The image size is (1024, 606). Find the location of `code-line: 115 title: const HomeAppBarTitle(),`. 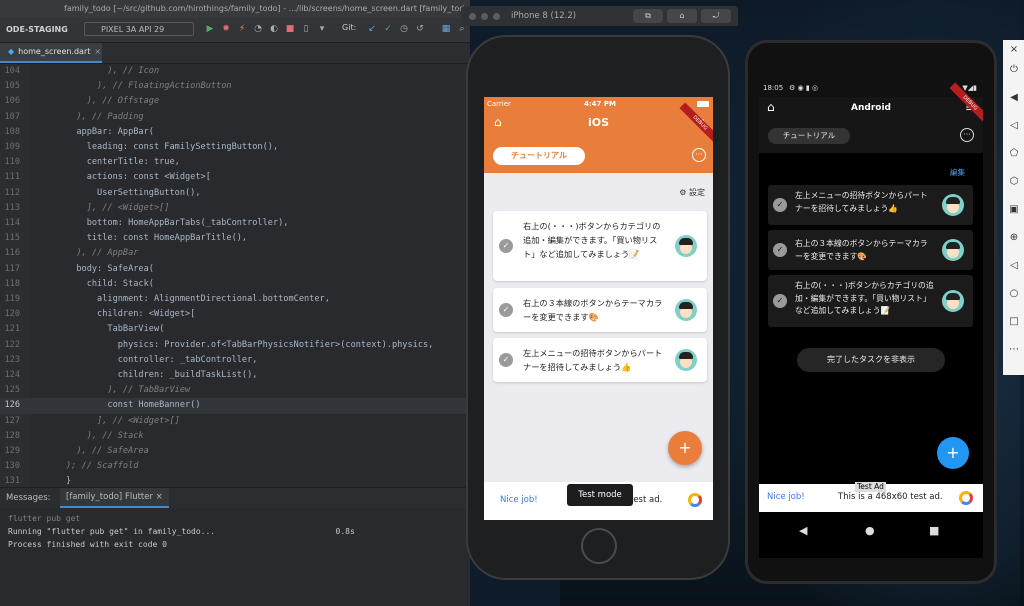

code-line: 115 title: const HomeAppBarTitle(), is located at coordinates (235, 238).